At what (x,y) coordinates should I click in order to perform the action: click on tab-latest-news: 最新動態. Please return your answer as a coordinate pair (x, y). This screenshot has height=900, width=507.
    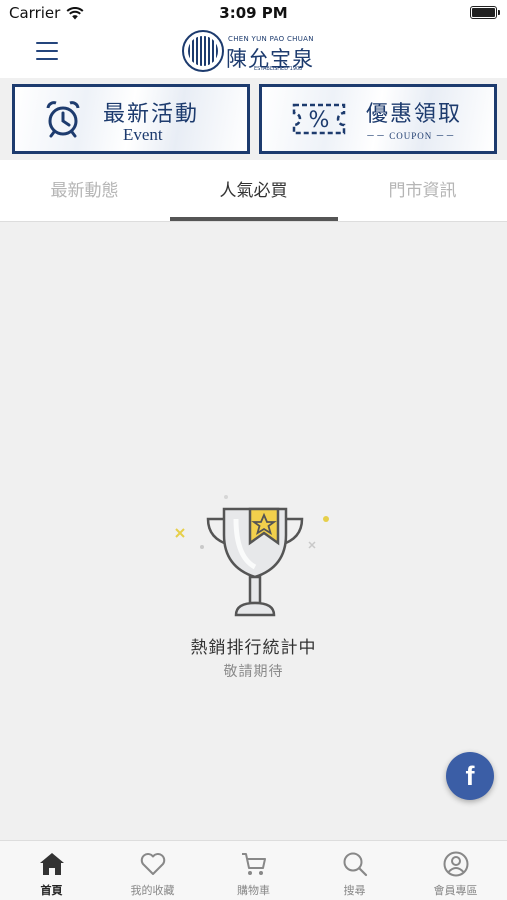
    Looking at the image, I should click on (84, 191).